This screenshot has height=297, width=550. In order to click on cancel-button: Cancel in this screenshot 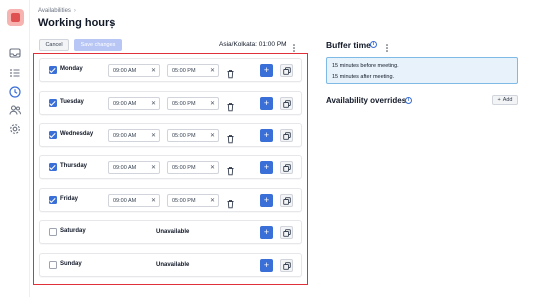, I will do `click(54, 45)`.